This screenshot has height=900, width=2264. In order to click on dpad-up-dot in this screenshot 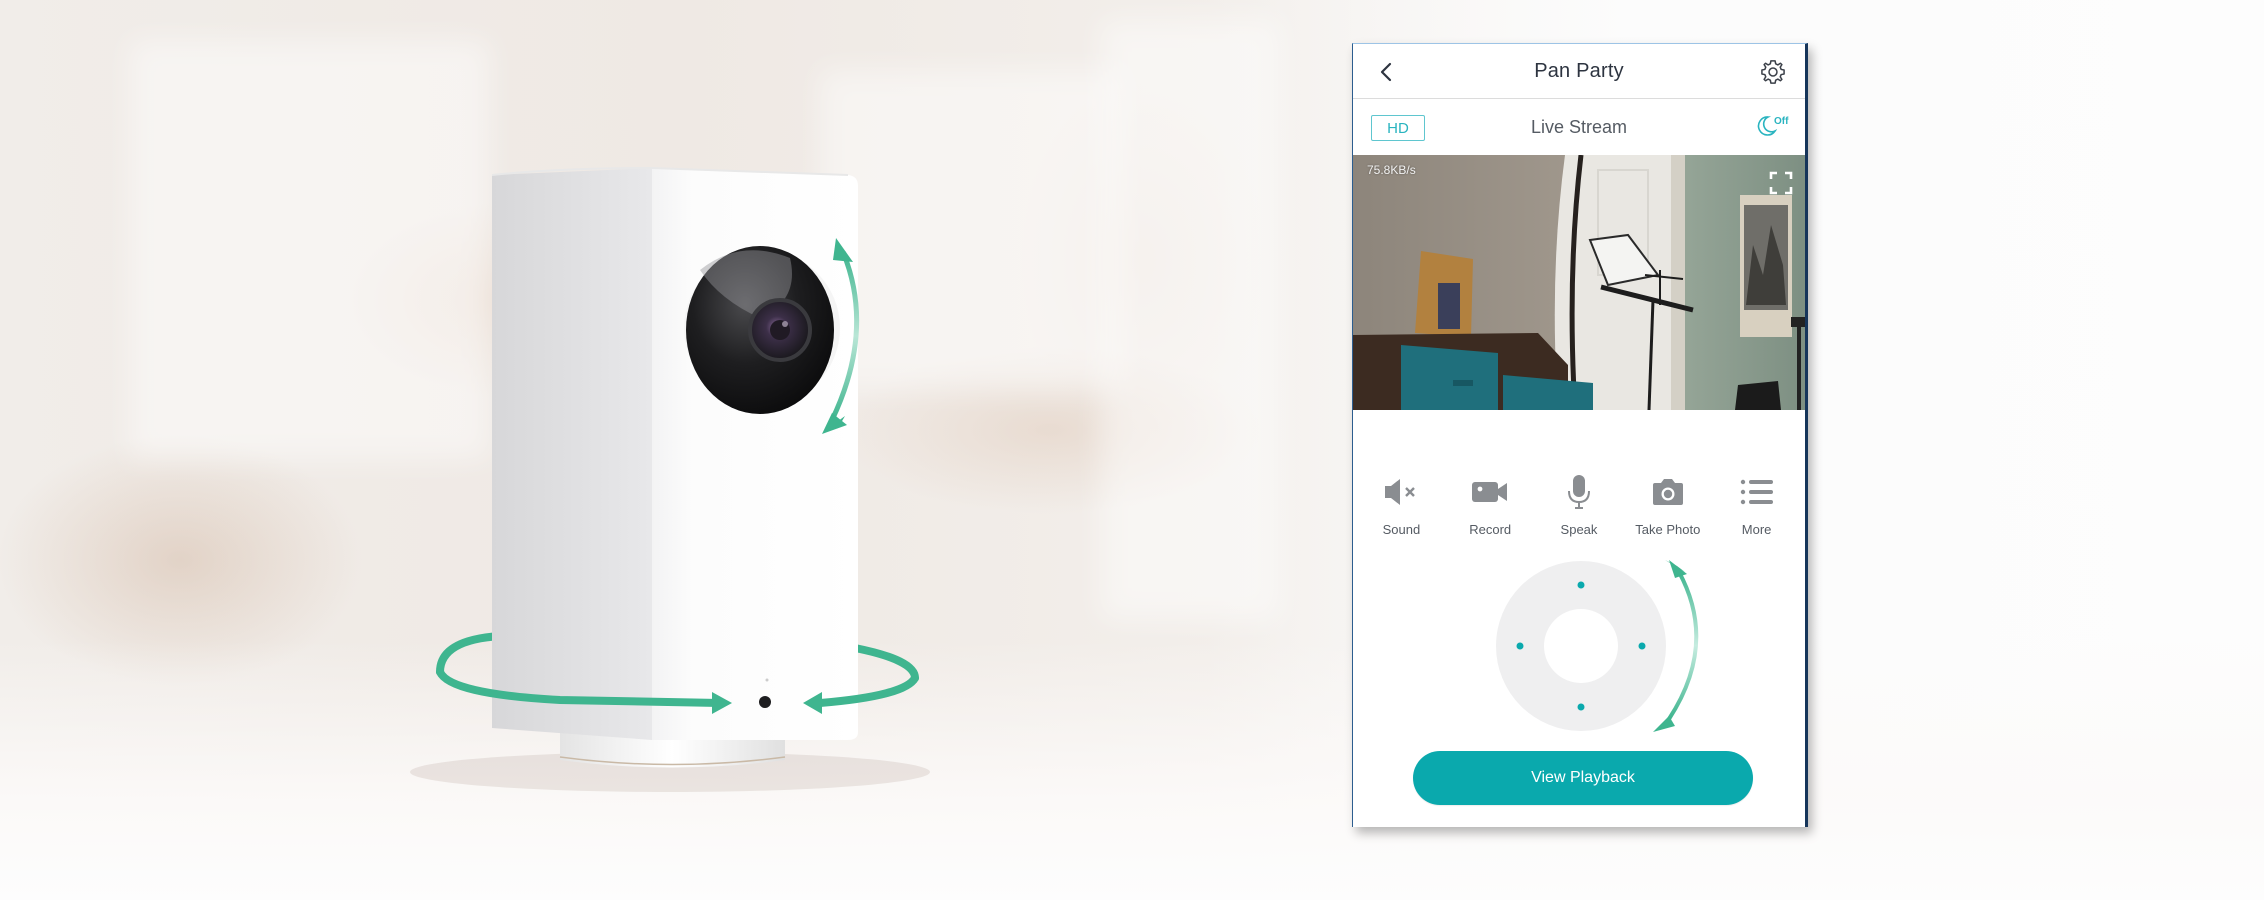, I will do `click(1581, 585)`.